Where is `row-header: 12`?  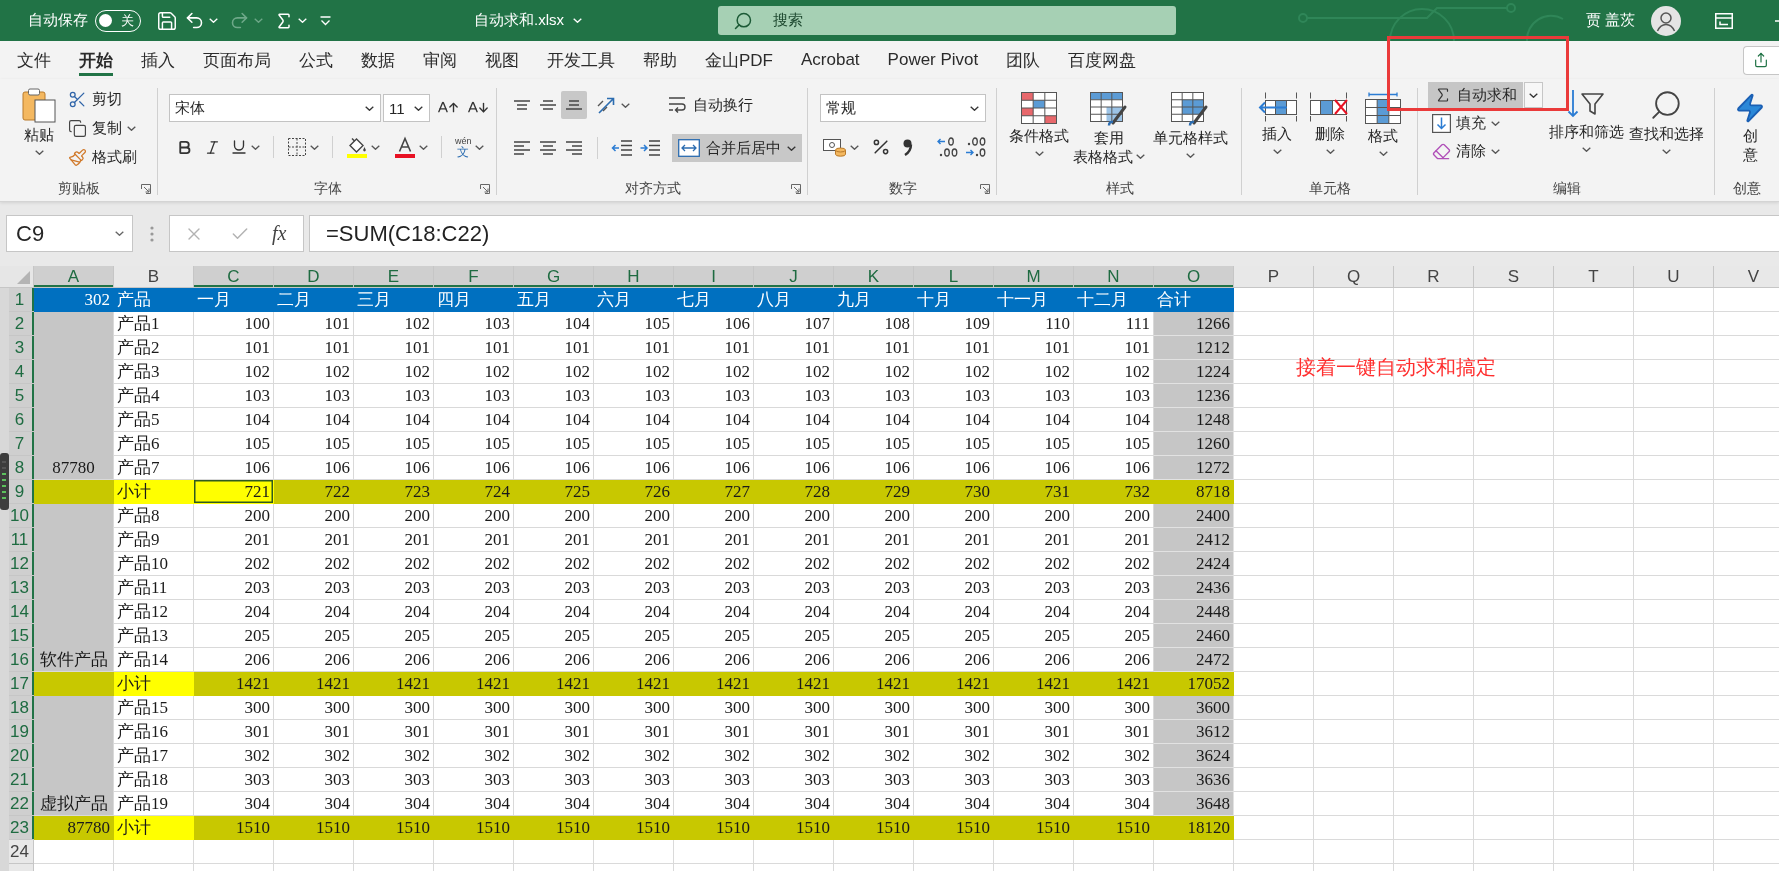
row-header: 12 is located at coordinates (21, 564).